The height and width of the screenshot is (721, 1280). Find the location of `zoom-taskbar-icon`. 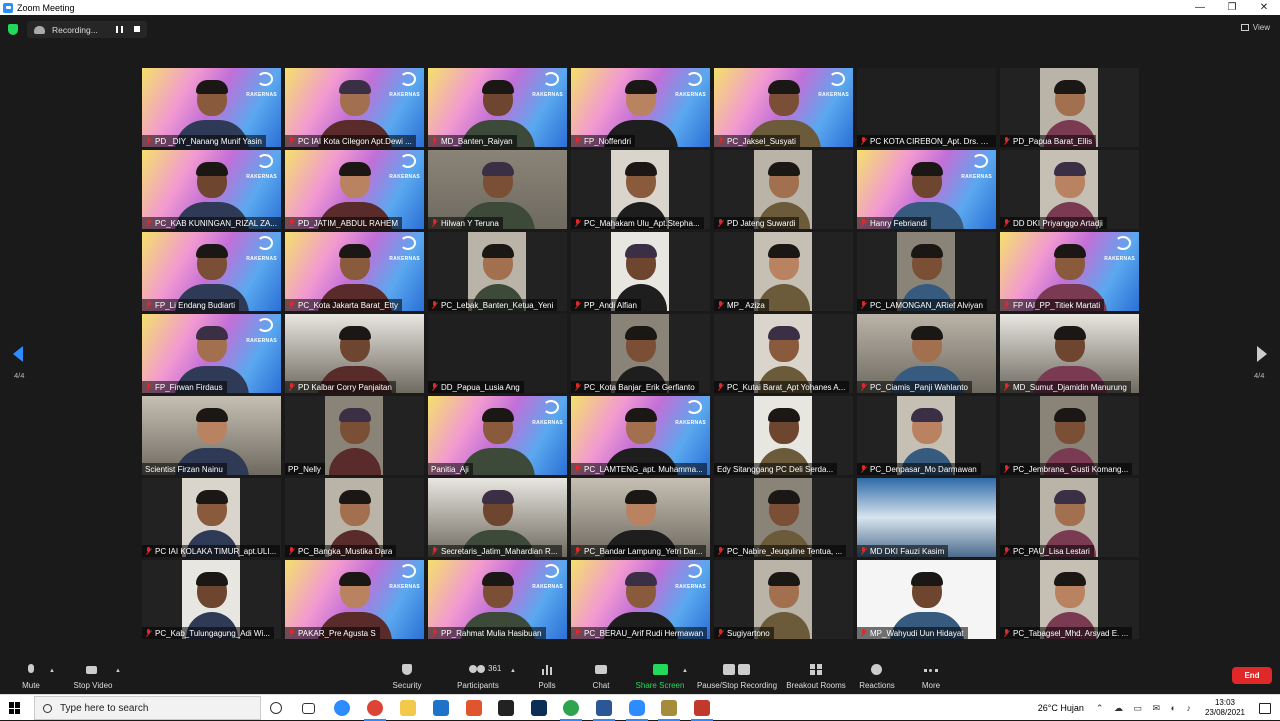

zoom-taskbar-icon is located at coordinates (637, 710).